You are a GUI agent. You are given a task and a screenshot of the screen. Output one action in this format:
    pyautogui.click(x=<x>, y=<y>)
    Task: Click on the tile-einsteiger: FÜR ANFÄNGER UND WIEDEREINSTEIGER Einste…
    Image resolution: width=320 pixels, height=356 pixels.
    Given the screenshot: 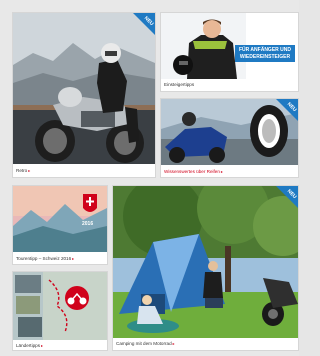 What is the action you would take?
    pyautogui.click(x=229, y=52)
    